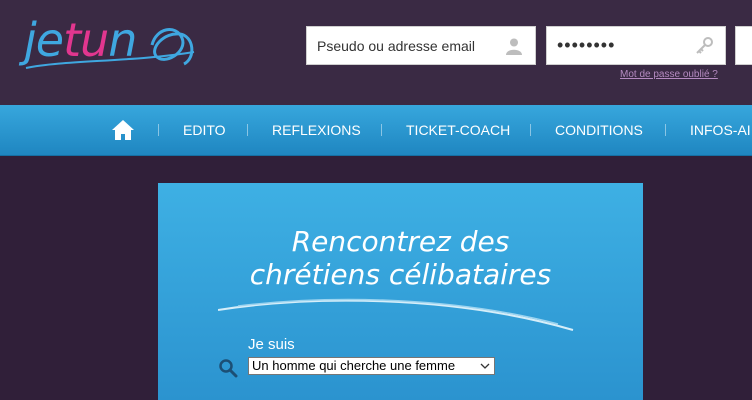  What do you see at coordinates (122, 40) in the screenshot?
I see `logo-part-n: n` at bounding box center [122, 40].